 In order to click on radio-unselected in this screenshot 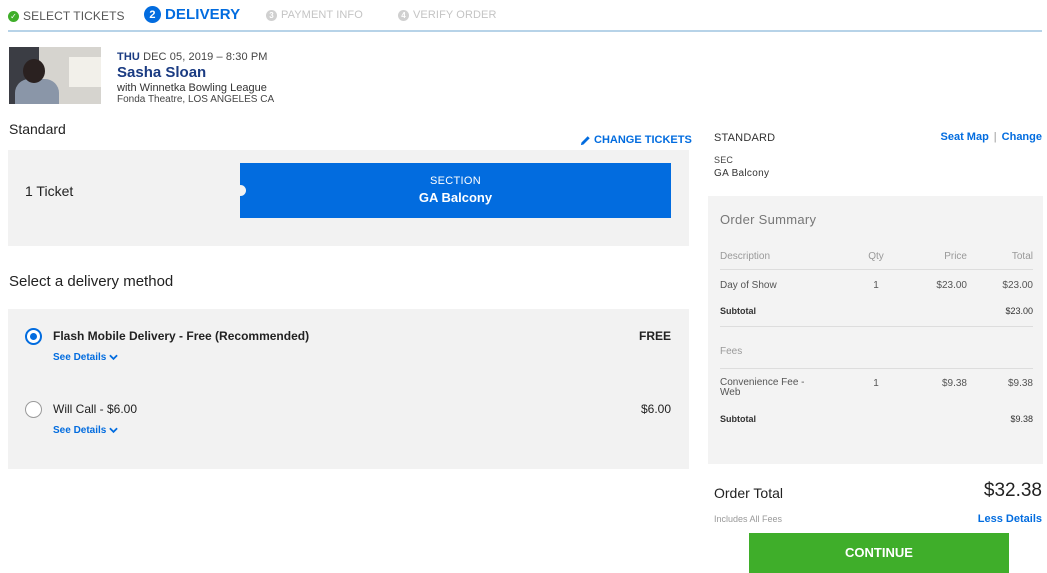, I will do `click(33, 409)`.